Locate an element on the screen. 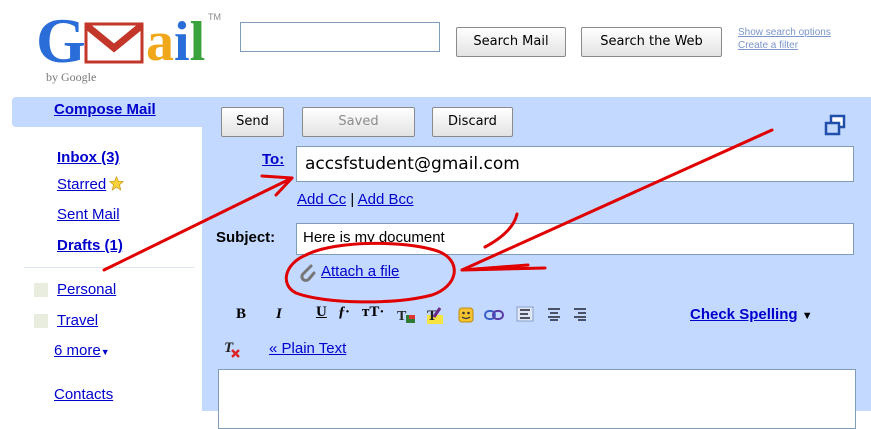  subject-field: Here is my document is located at coordinates (575, 239).